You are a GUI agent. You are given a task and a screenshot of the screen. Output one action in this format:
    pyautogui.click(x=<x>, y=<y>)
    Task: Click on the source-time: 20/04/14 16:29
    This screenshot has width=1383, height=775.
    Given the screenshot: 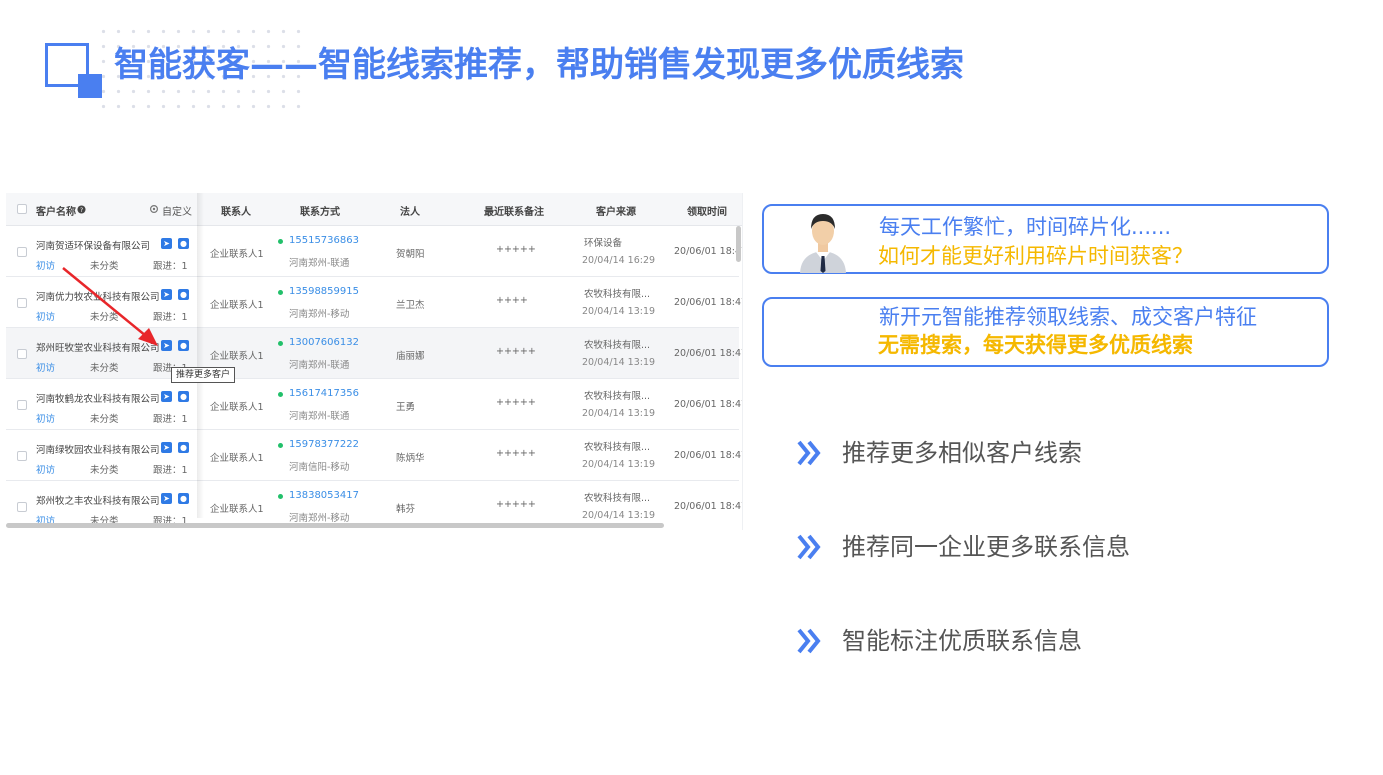 What is the action you would take?
    pyautogui.click(x=619, y=260)
    